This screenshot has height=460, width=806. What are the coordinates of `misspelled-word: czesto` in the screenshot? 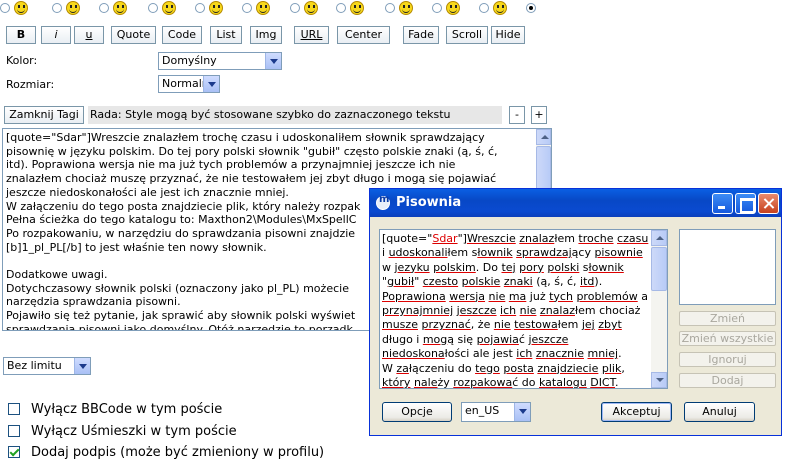 It's located at (440, 281).